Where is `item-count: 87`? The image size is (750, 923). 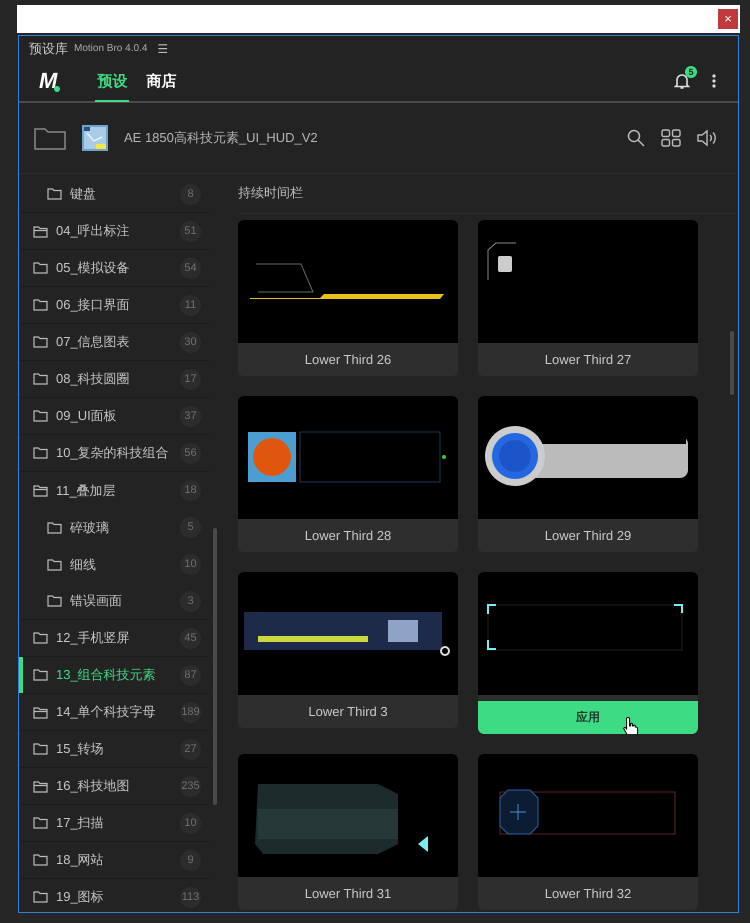
item-count: 87 is located at coordinates (190, 675).